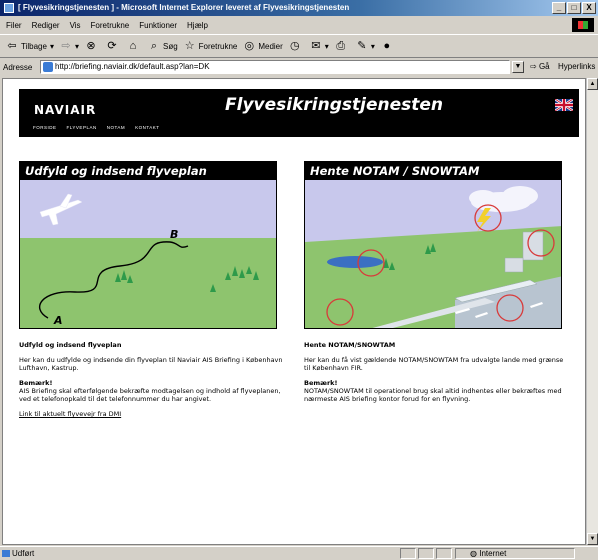 This screenshot has height=560, width=598. I want to click on close-button: X, so click(589, 8).